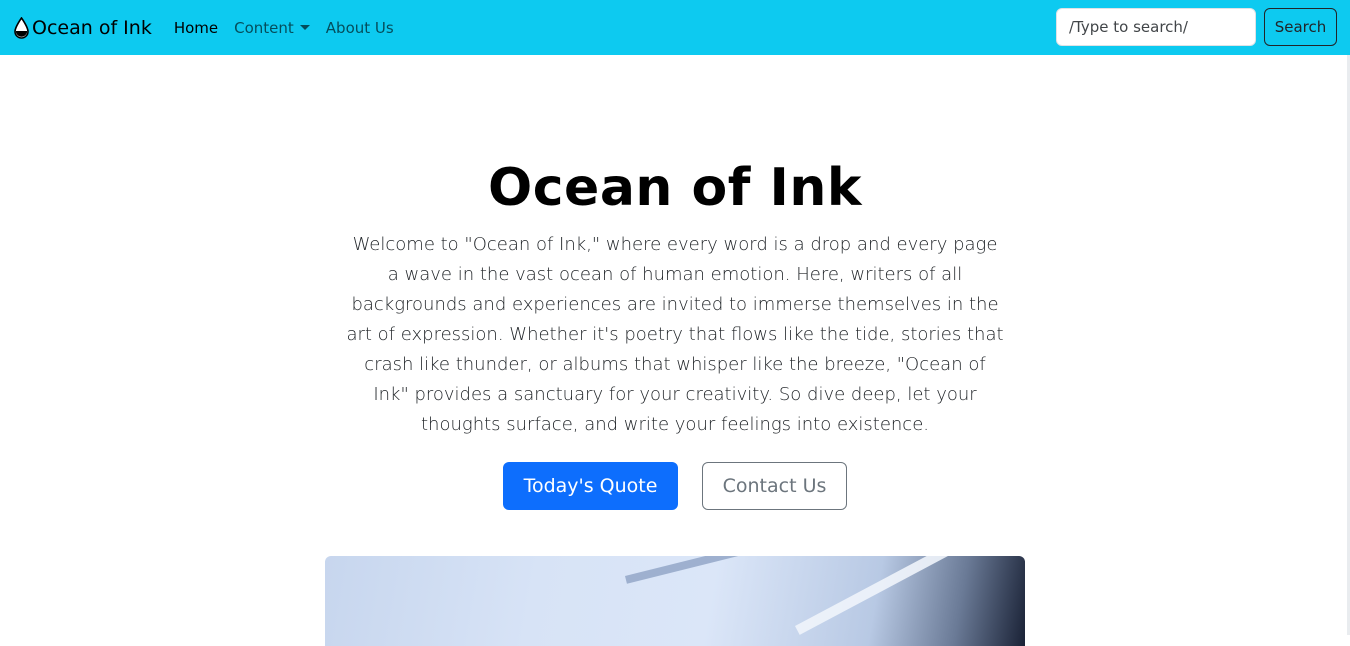 The width and height of the screenshot is (1350, 646). I want to click on nav-about-label: About Us, so click(359, 27).